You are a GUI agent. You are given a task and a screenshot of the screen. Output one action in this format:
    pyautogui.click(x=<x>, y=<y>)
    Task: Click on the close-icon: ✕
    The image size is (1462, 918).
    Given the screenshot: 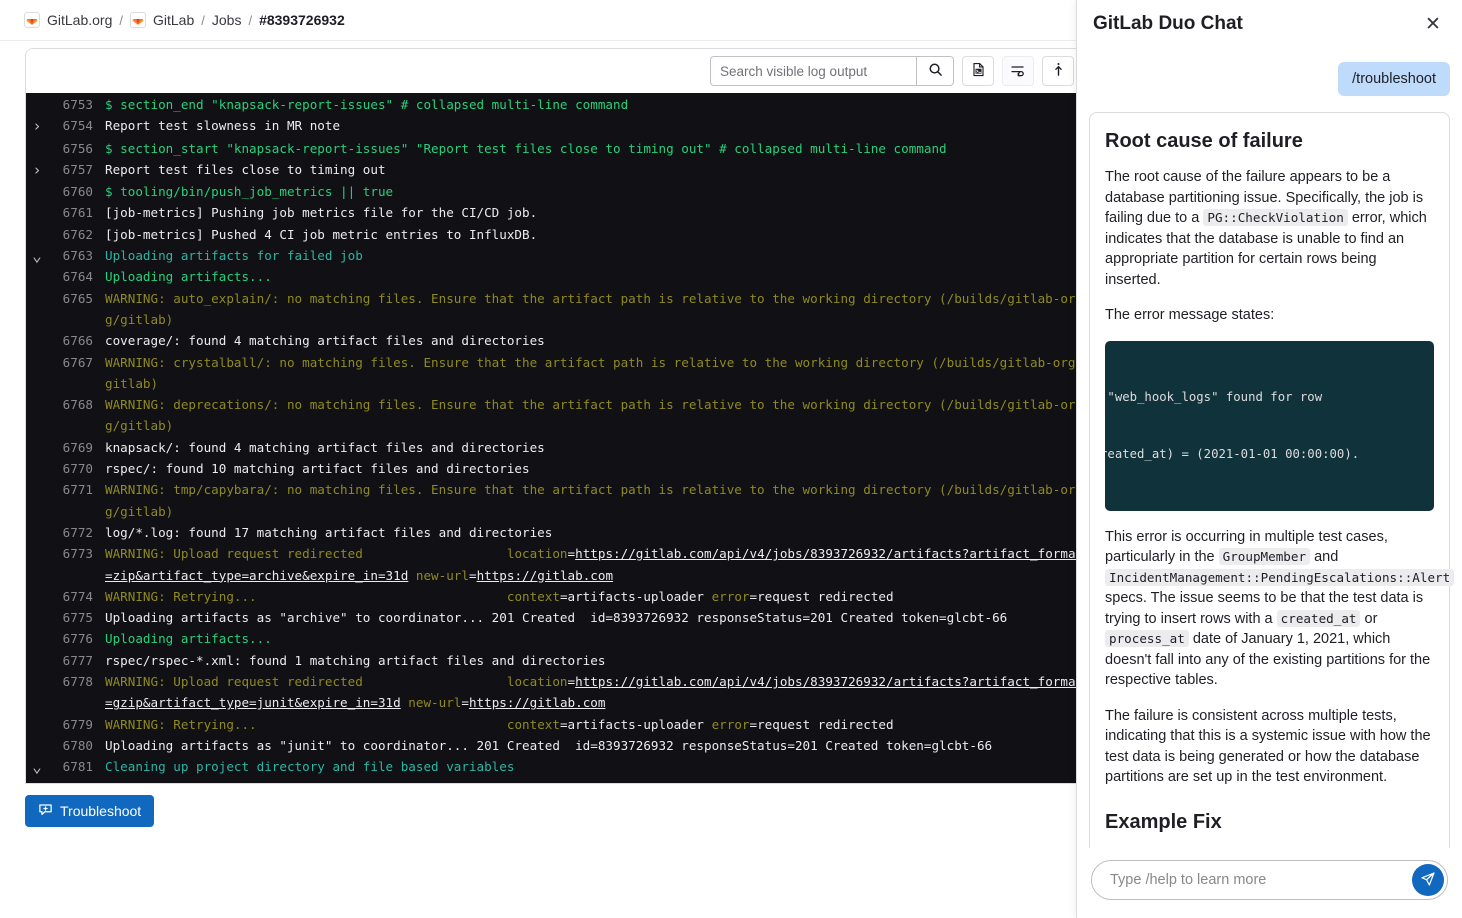 What is the action you would take?
    pyautogui.click(x=1433, y=24)
    